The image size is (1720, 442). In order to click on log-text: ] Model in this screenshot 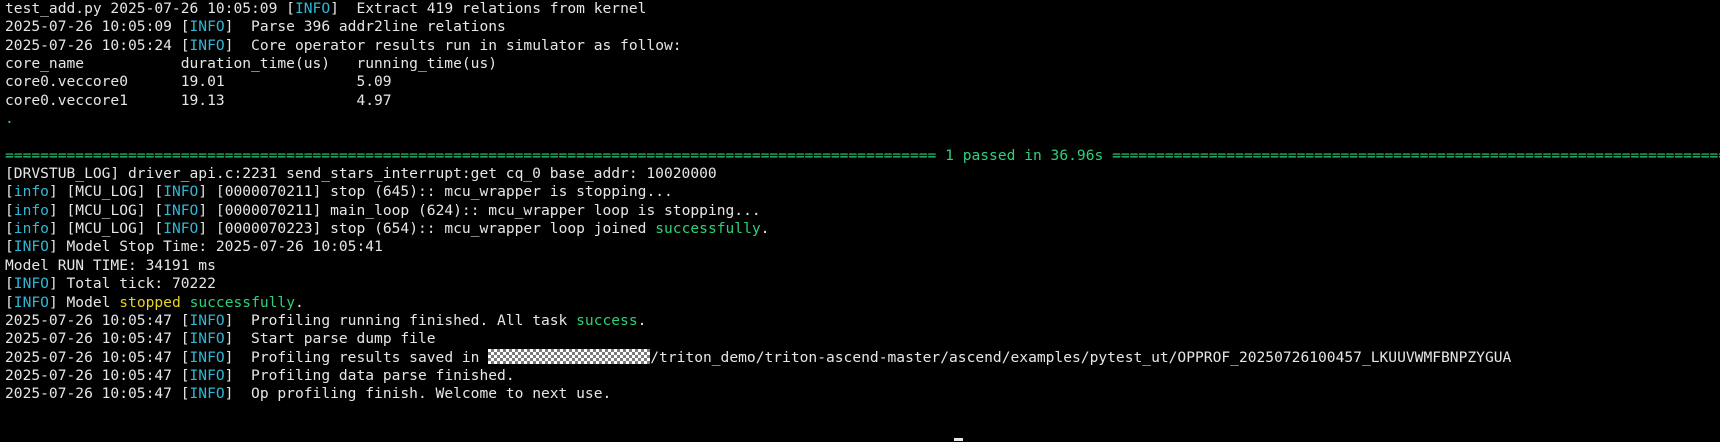, I will do `click(84, 302)`.